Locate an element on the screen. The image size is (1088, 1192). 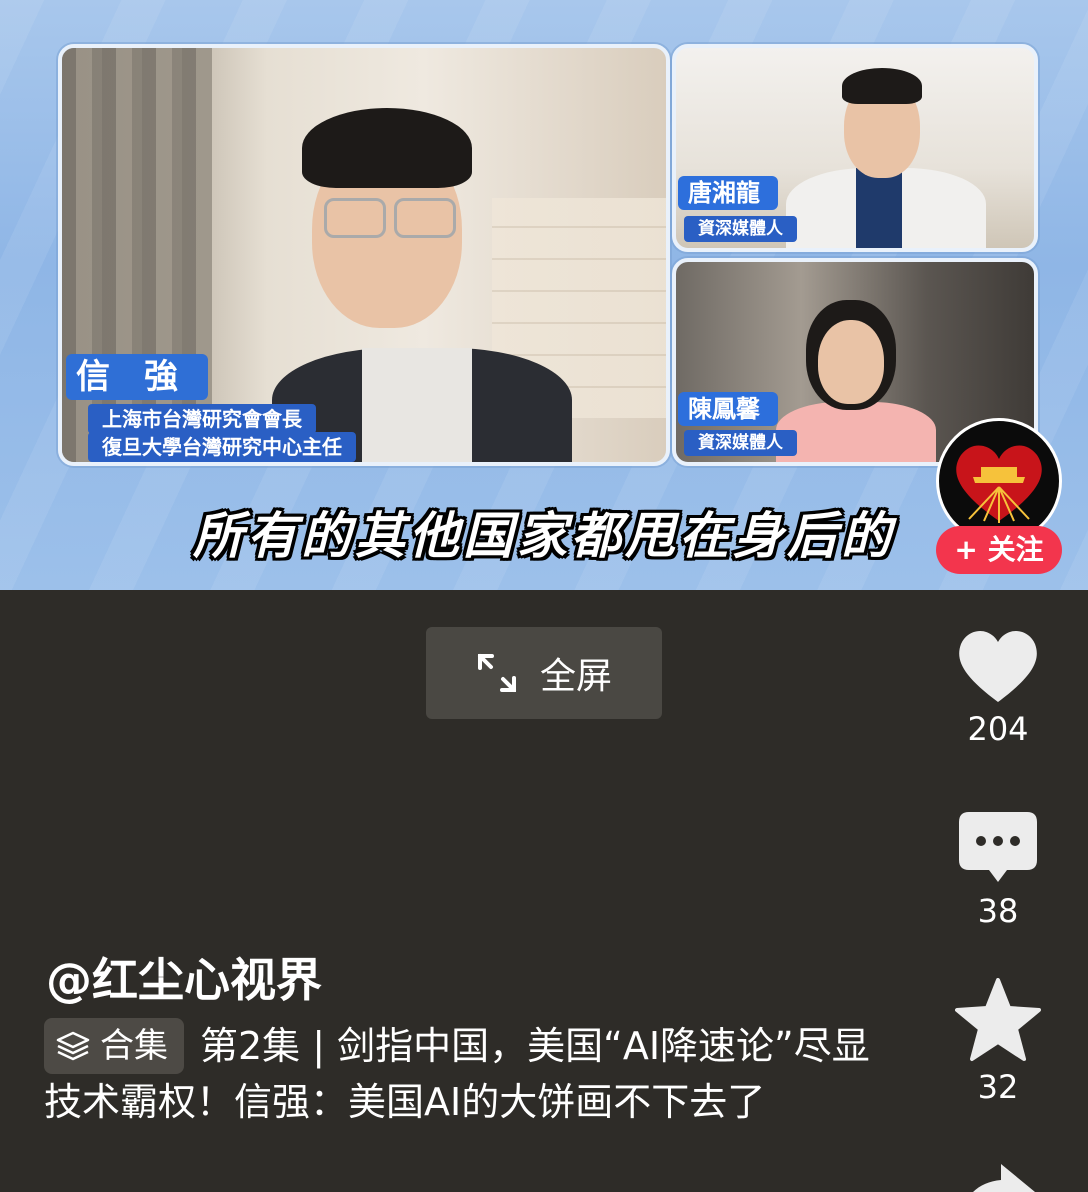
heart-icon is located at coordinates (998, 664).